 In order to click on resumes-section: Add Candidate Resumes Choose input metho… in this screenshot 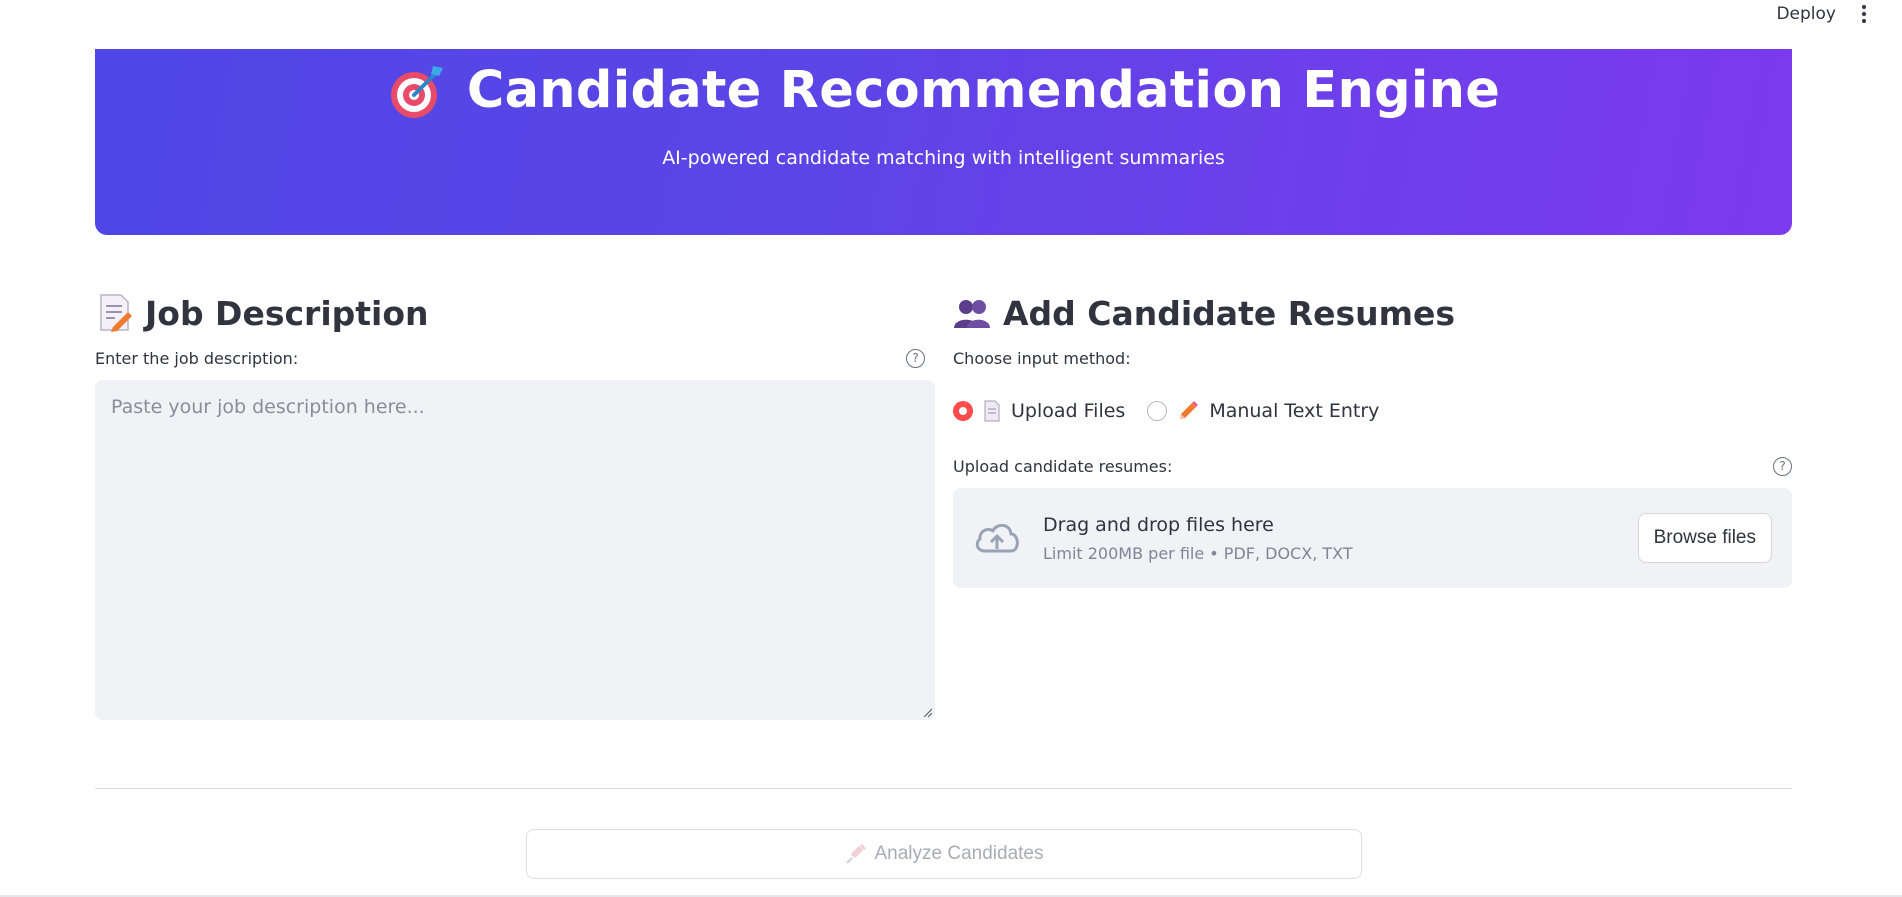, I will do `click(1372, 439)`.